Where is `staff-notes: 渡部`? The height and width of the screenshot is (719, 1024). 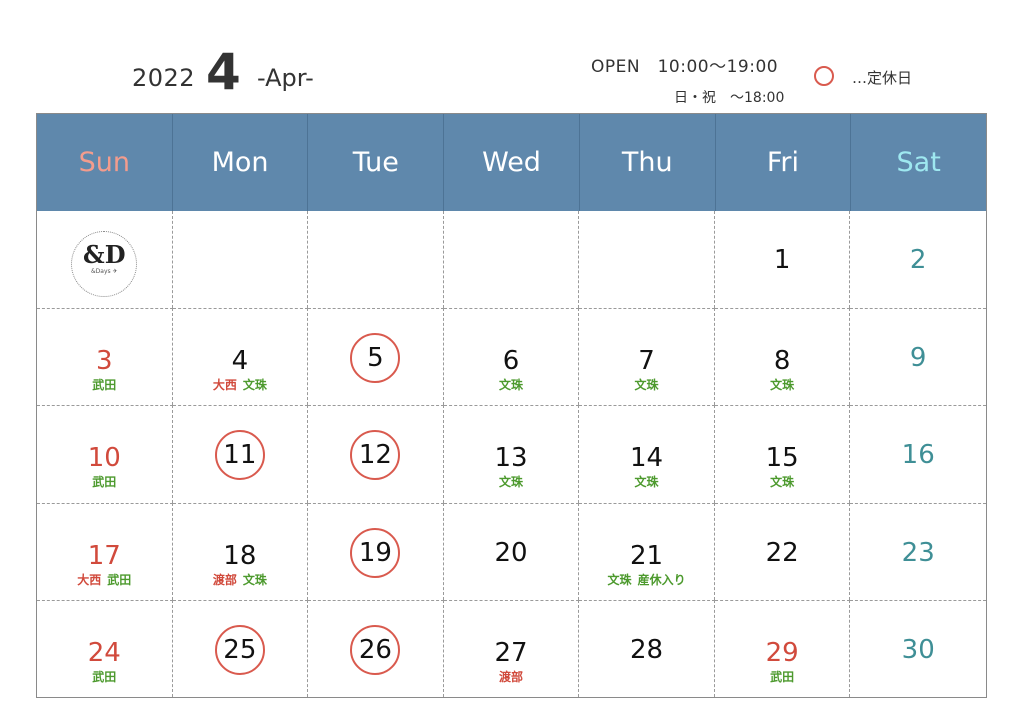
staff-notes: 渡部 is located at coordinates (511, 677).